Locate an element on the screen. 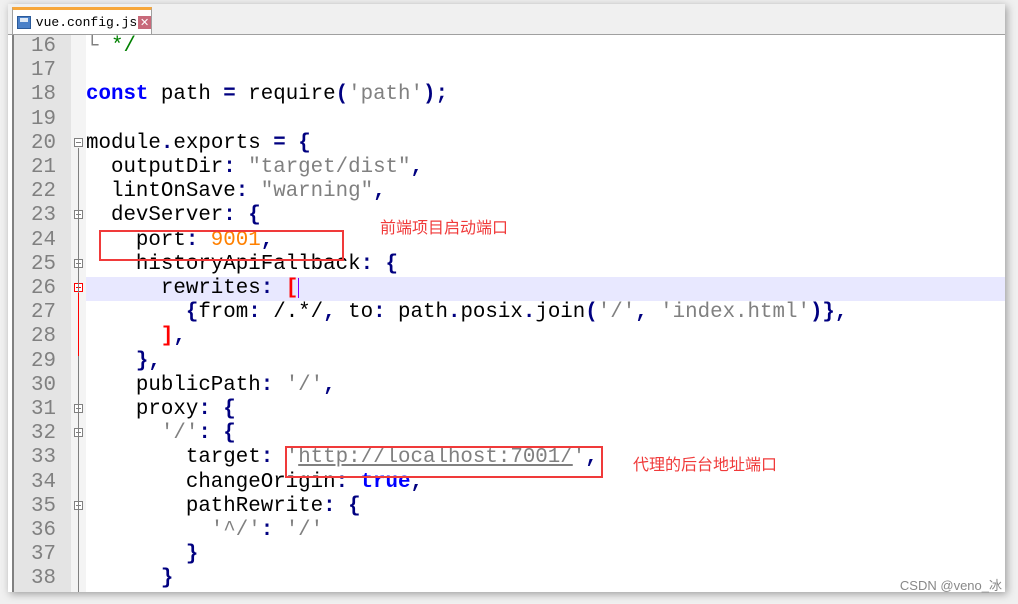  tab-label: vue.config.js is located at coordinates (86, 22).